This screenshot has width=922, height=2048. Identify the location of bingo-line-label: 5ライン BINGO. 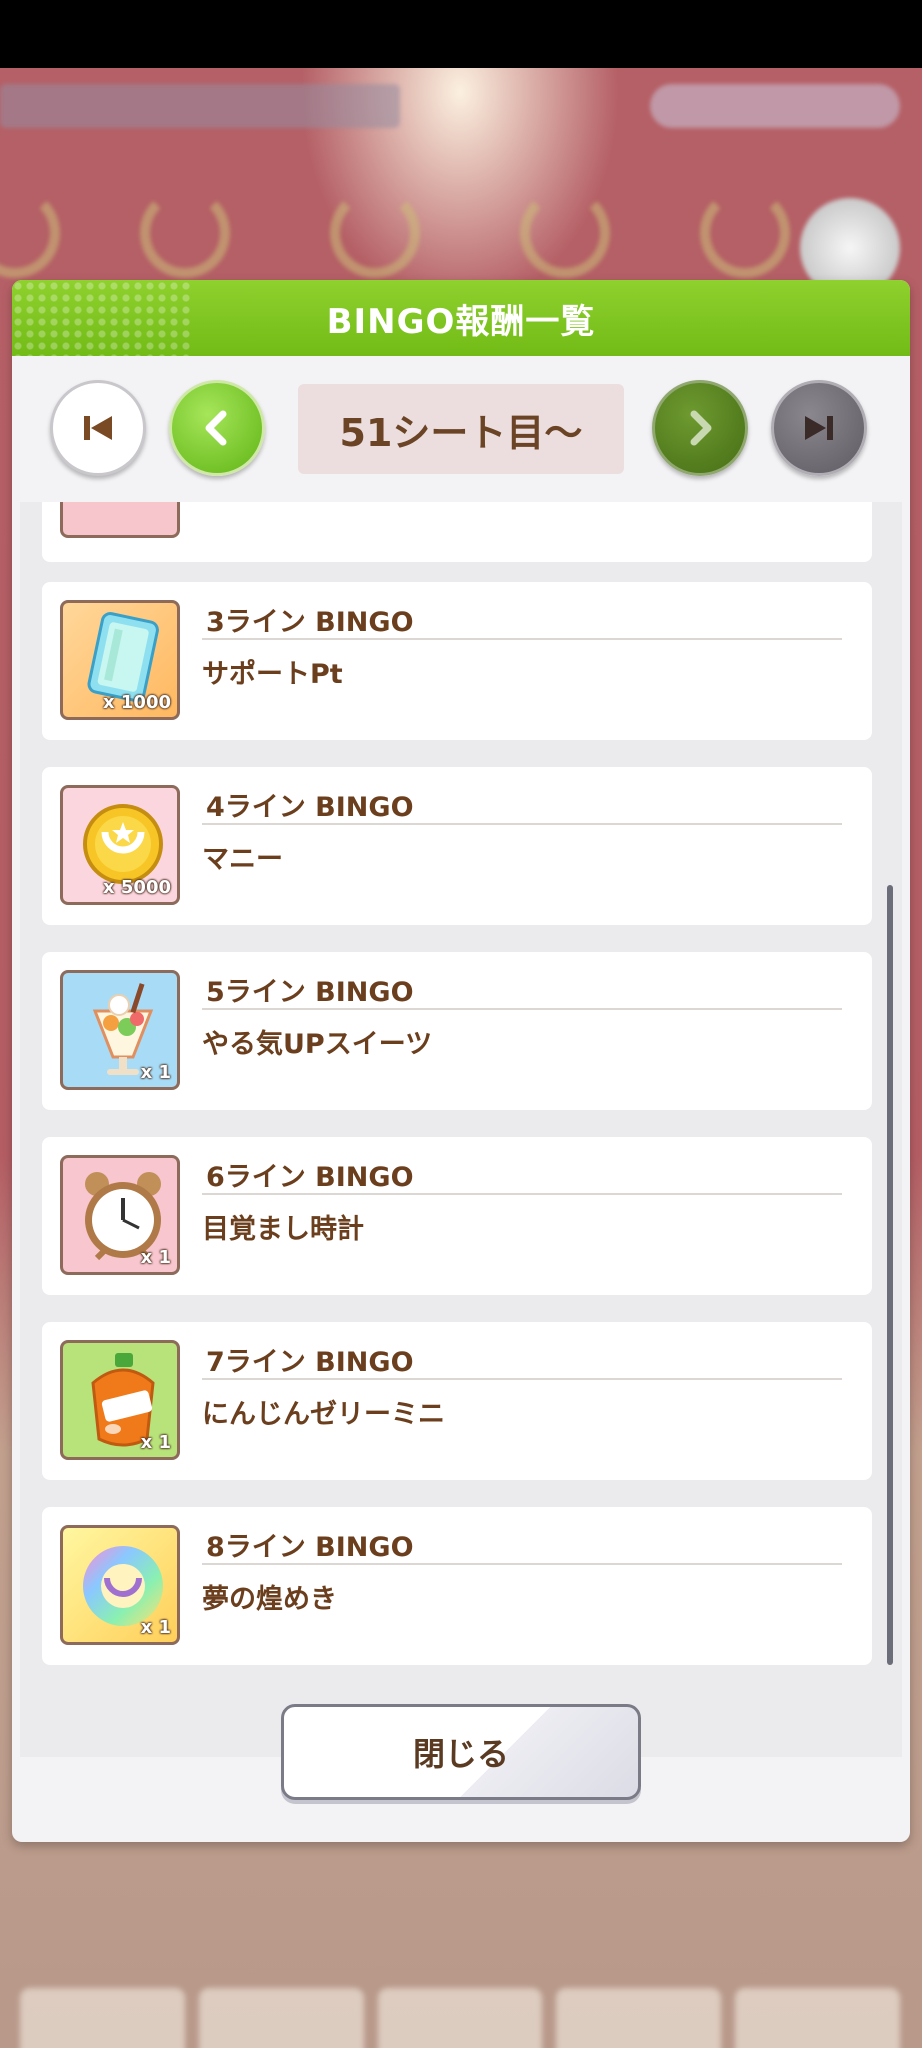
(310, 992).